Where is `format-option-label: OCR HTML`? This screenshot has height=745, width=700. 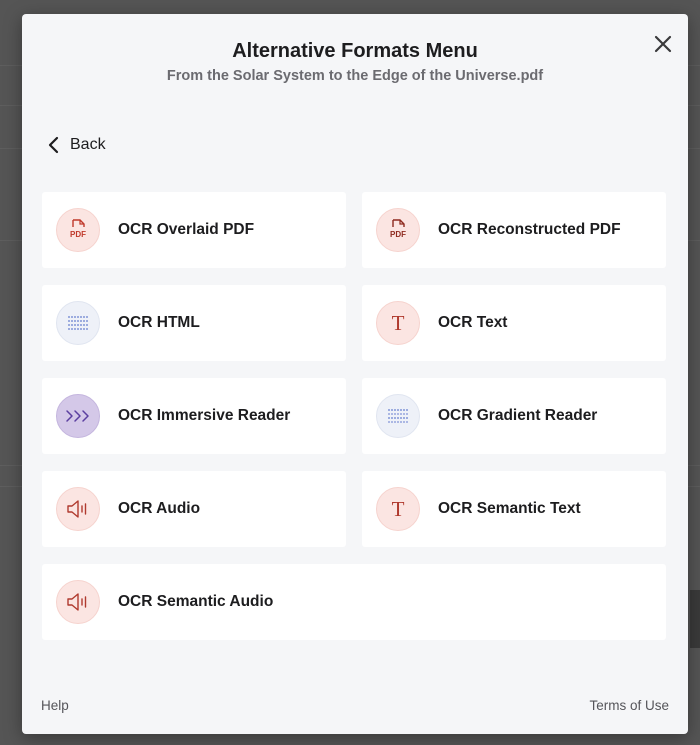
format-option-label: OCR HTML is located at coordinates (159, 322).